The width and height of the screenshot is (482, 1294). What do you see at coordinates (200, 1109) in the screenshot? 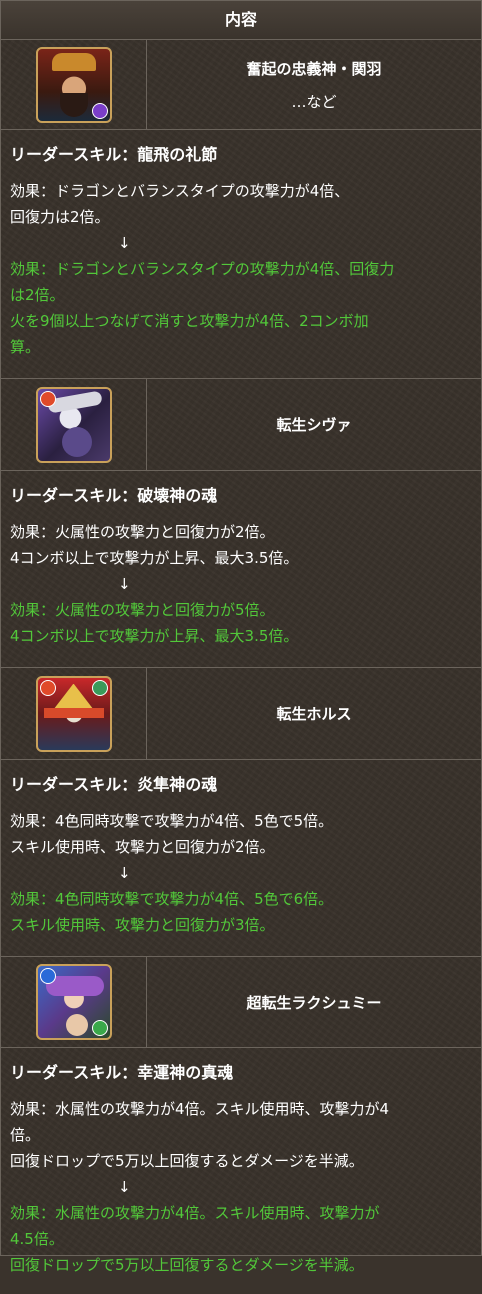
I see `before-line: 効果：水属性の攻撃力が4倍。スキル使用時、攻撃力が4` at bounding box center [200, 1109].